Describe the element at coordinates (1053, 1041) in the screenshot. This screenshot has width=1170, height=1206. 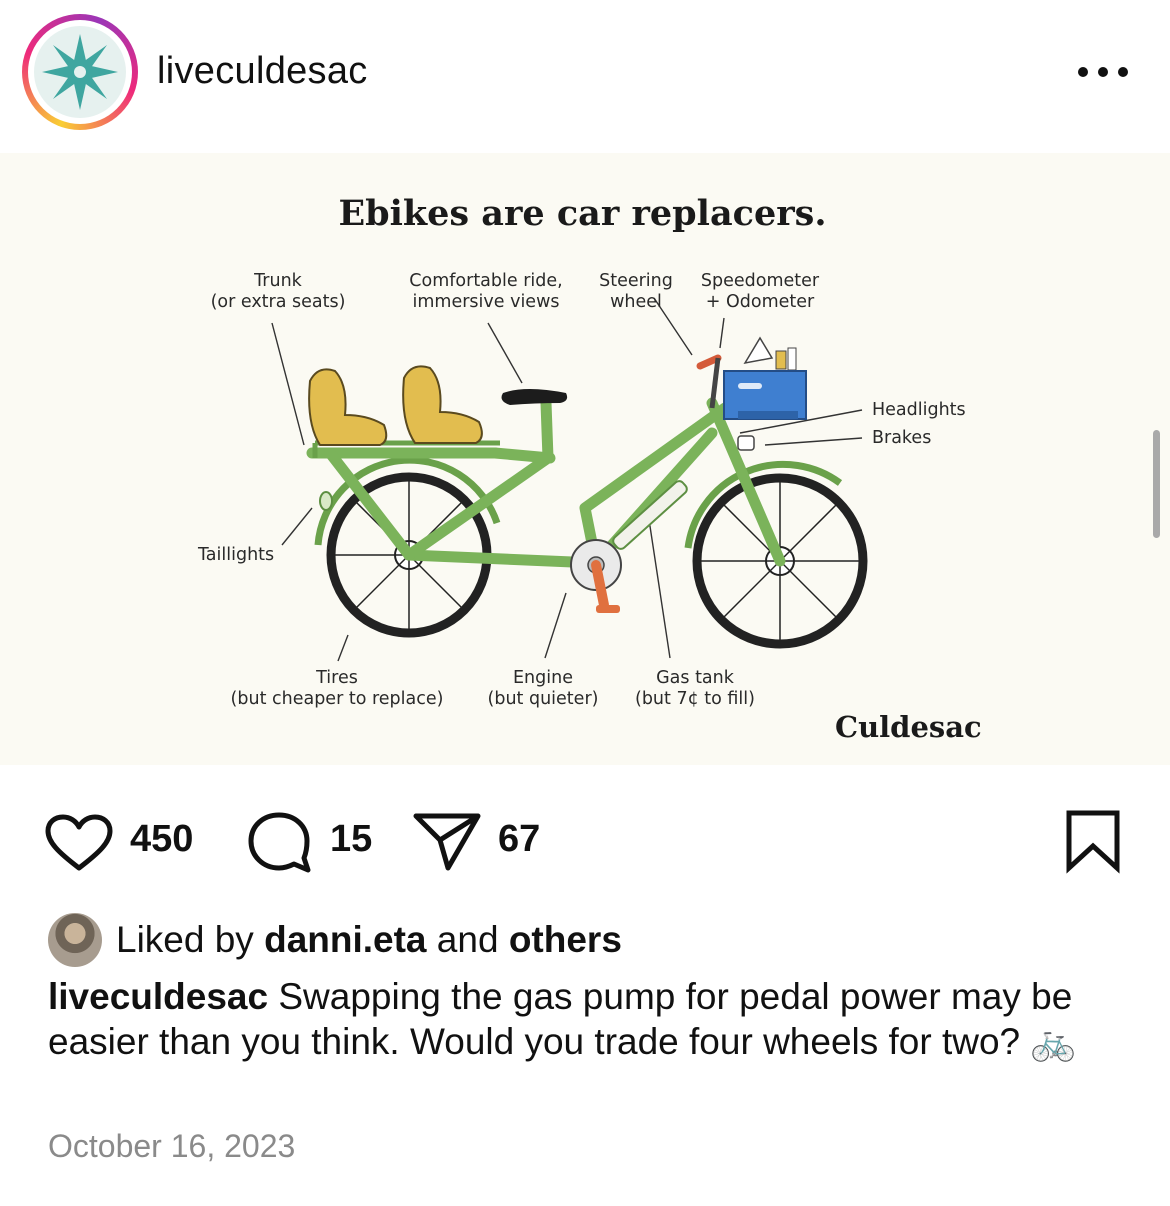
I see `bicycle-emoji-icon: 🚲` at that location.